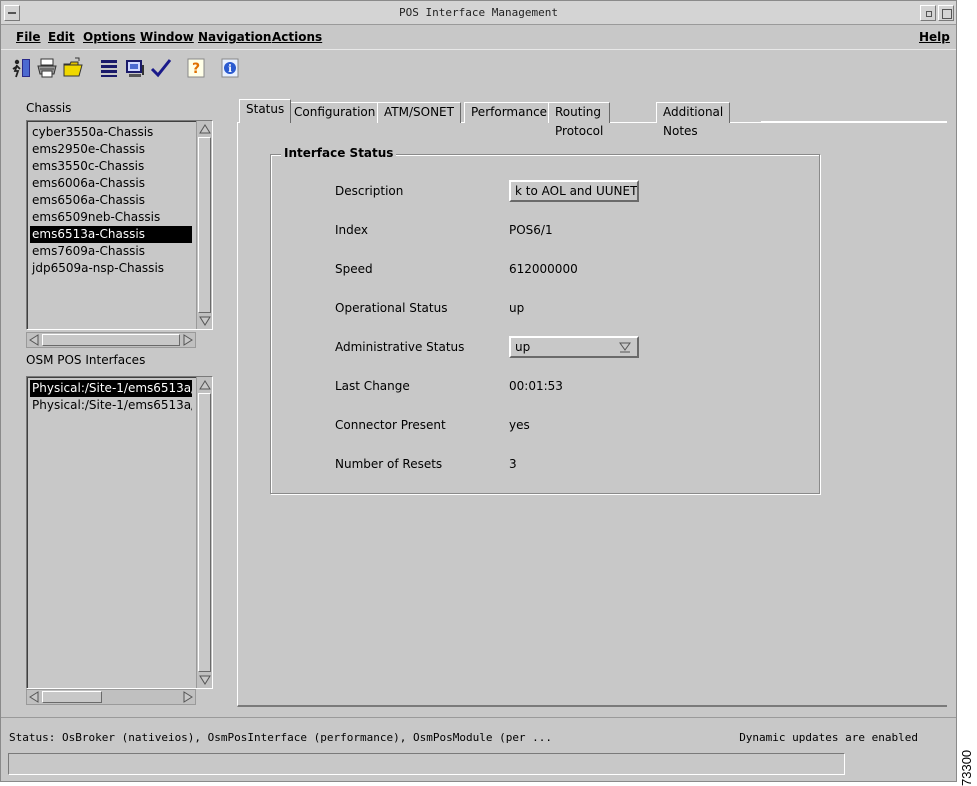 The width and height of the screenshot is (977, 786). I want to click on tab-configuration: Configuration, so click(335, 112).